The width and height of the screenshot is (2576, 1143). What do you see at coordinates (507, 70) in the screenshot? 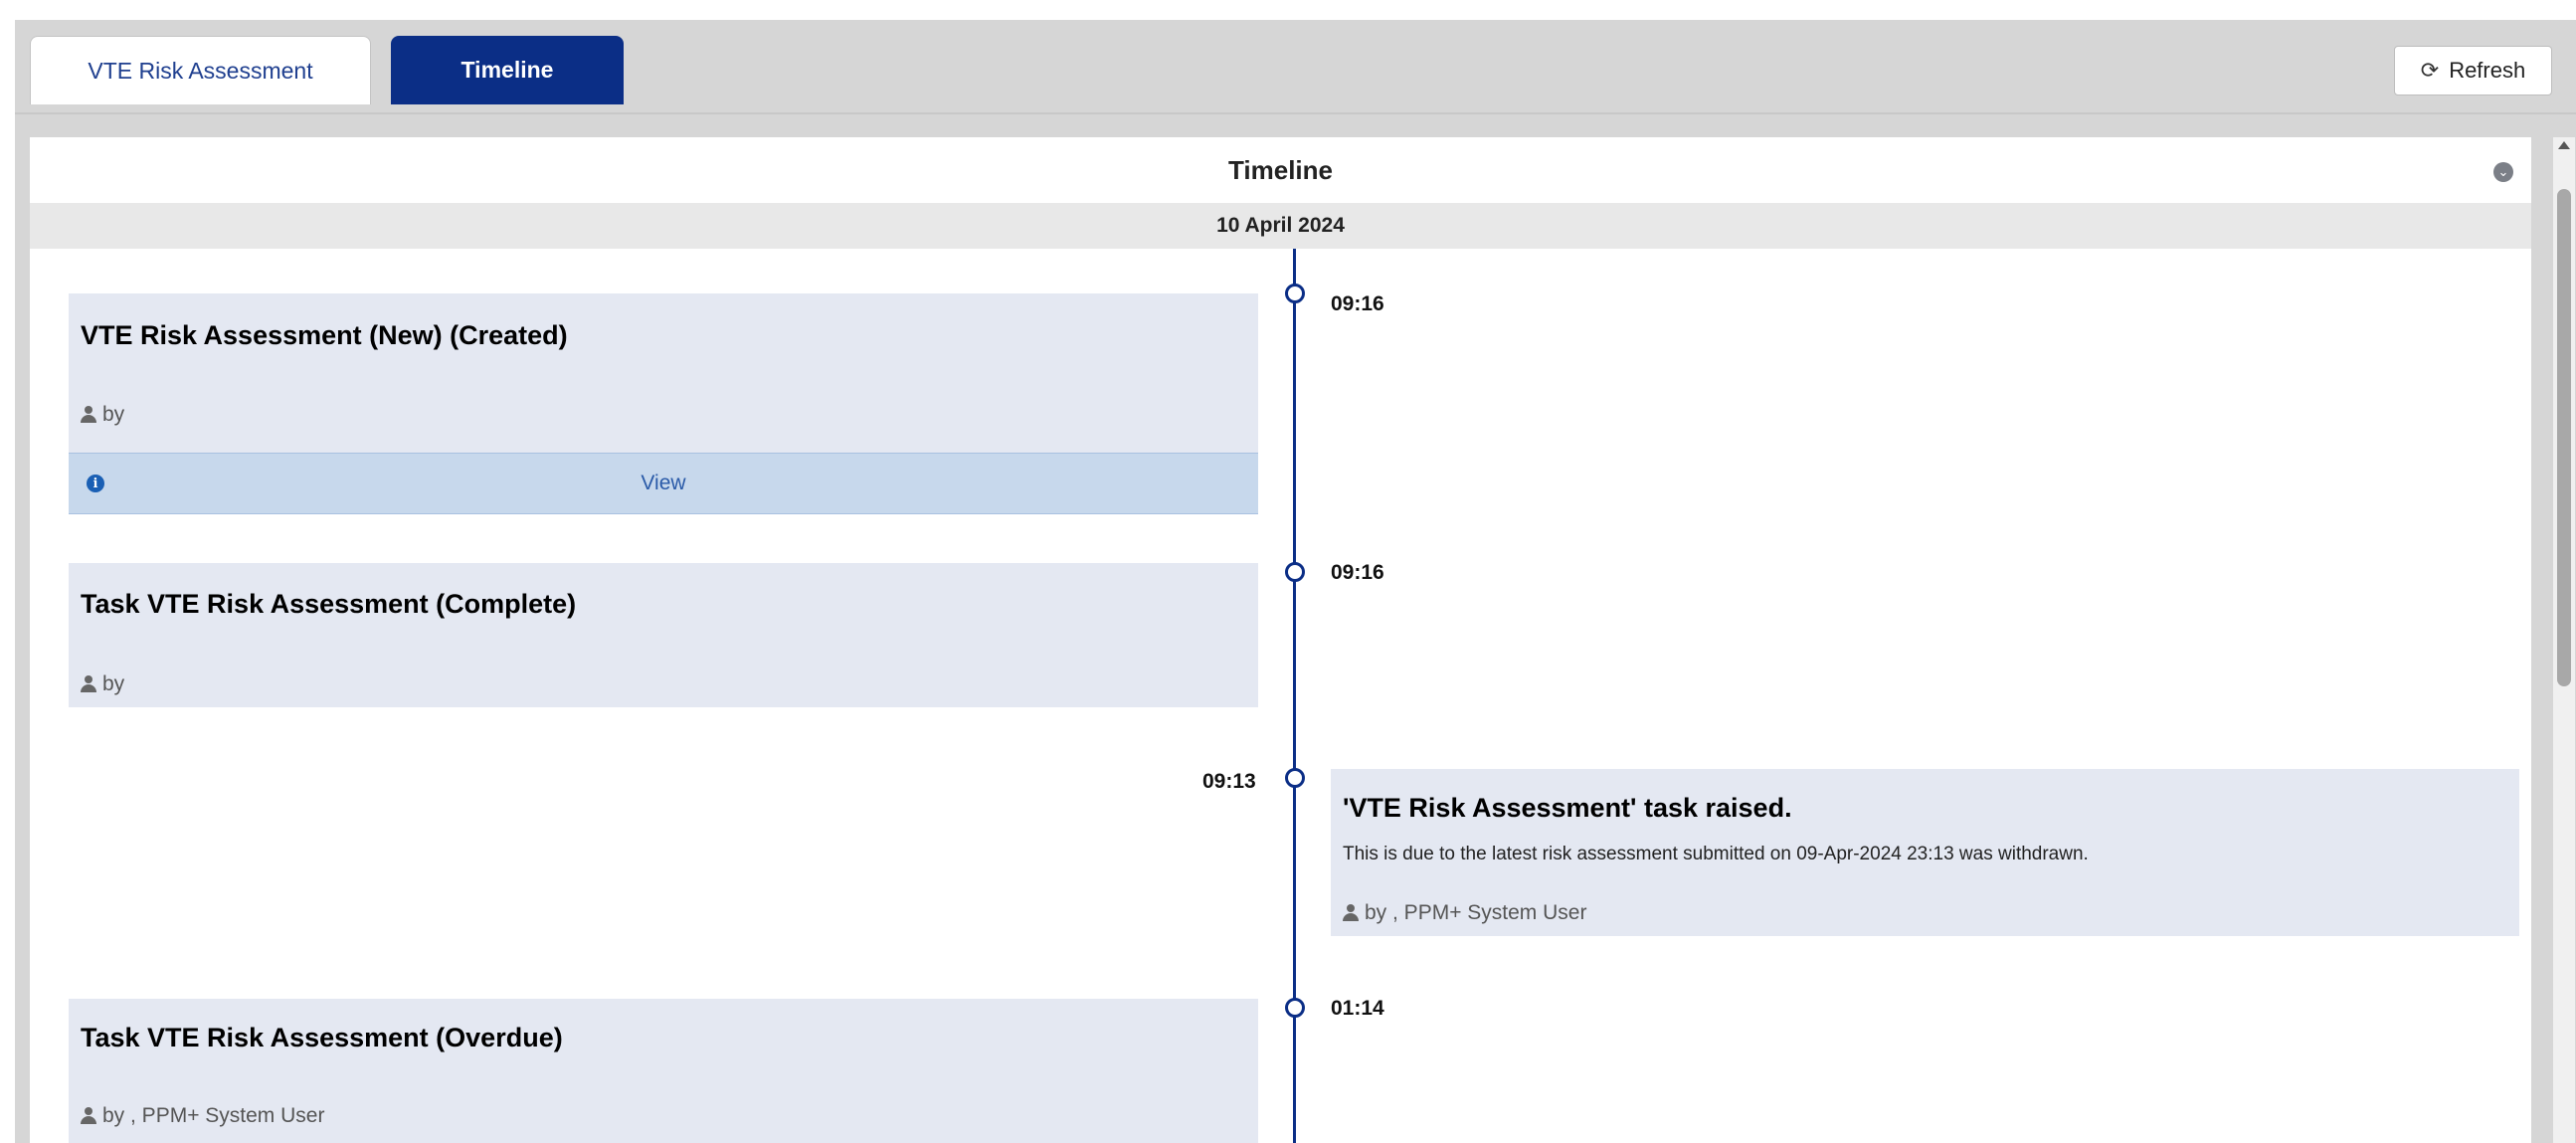
I see `tab-timeline: Timeline` at bounding box center [507, 70].